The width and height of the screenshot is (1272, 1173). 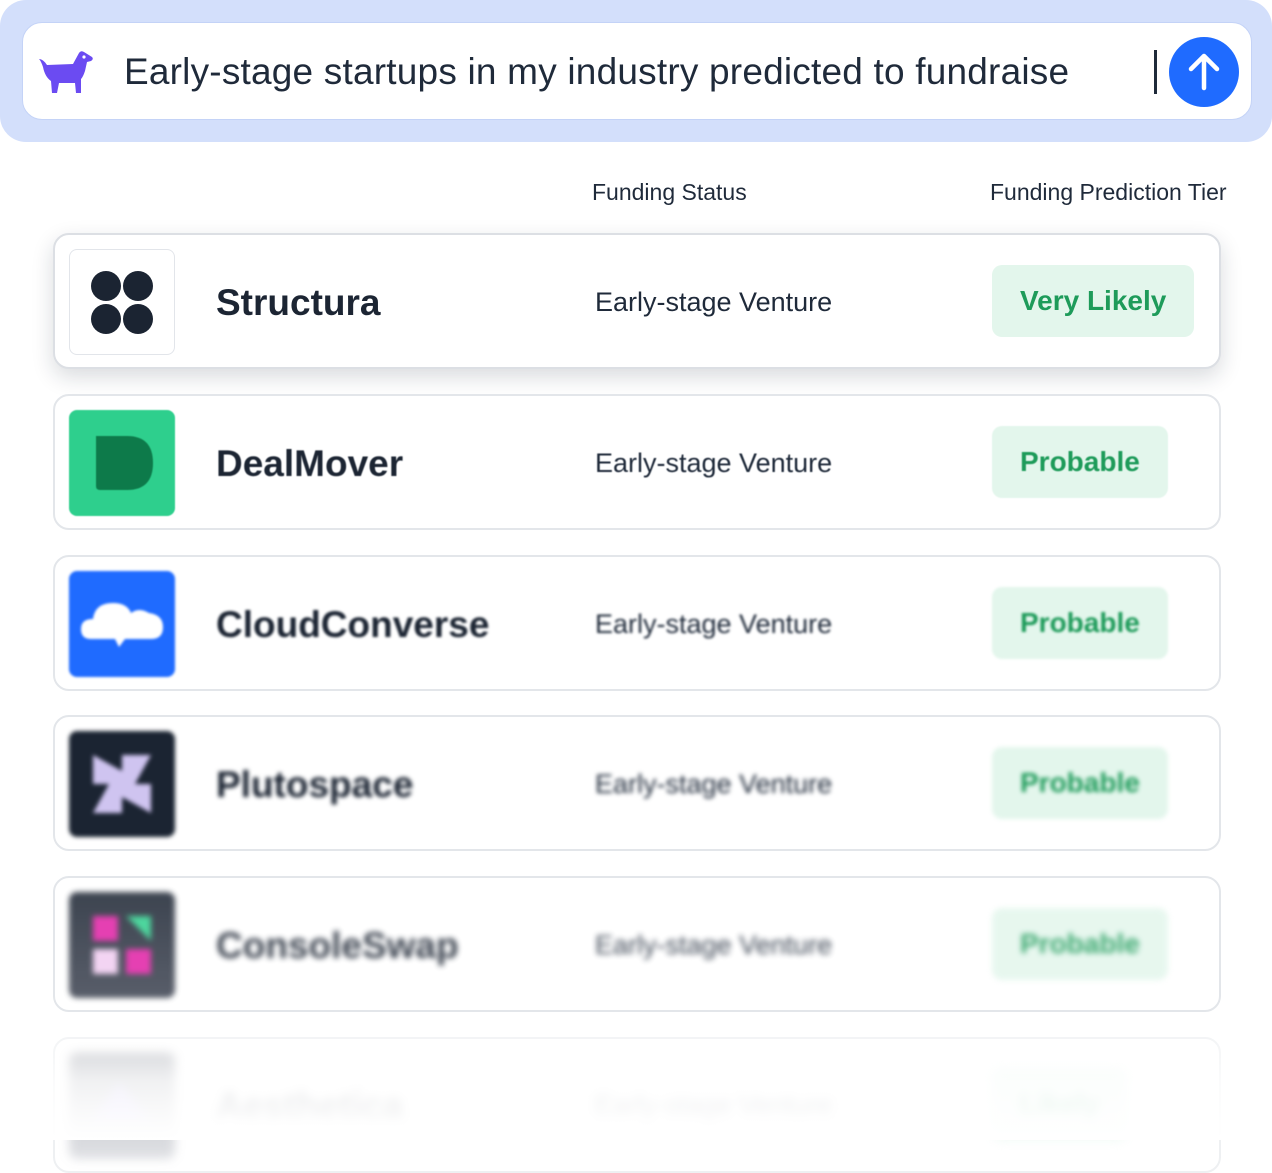 I want to click on company-name: CloudConverse, so click(x=353, y=624).